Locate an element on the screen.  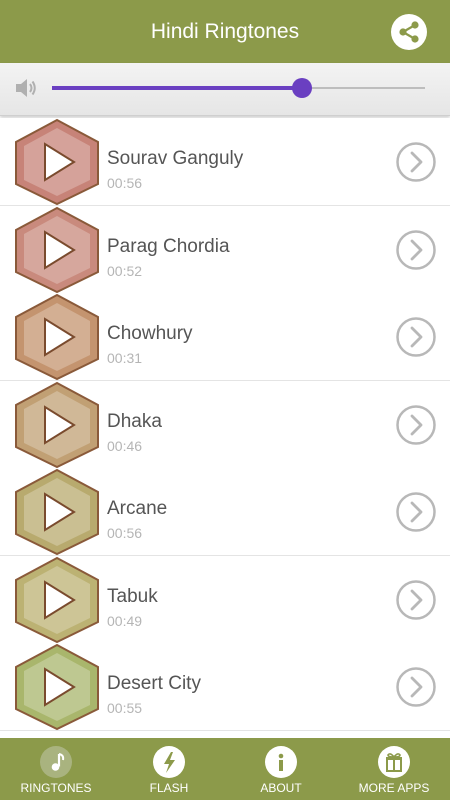
nav-label: MORE APPS is located at coordinates (394, 788).